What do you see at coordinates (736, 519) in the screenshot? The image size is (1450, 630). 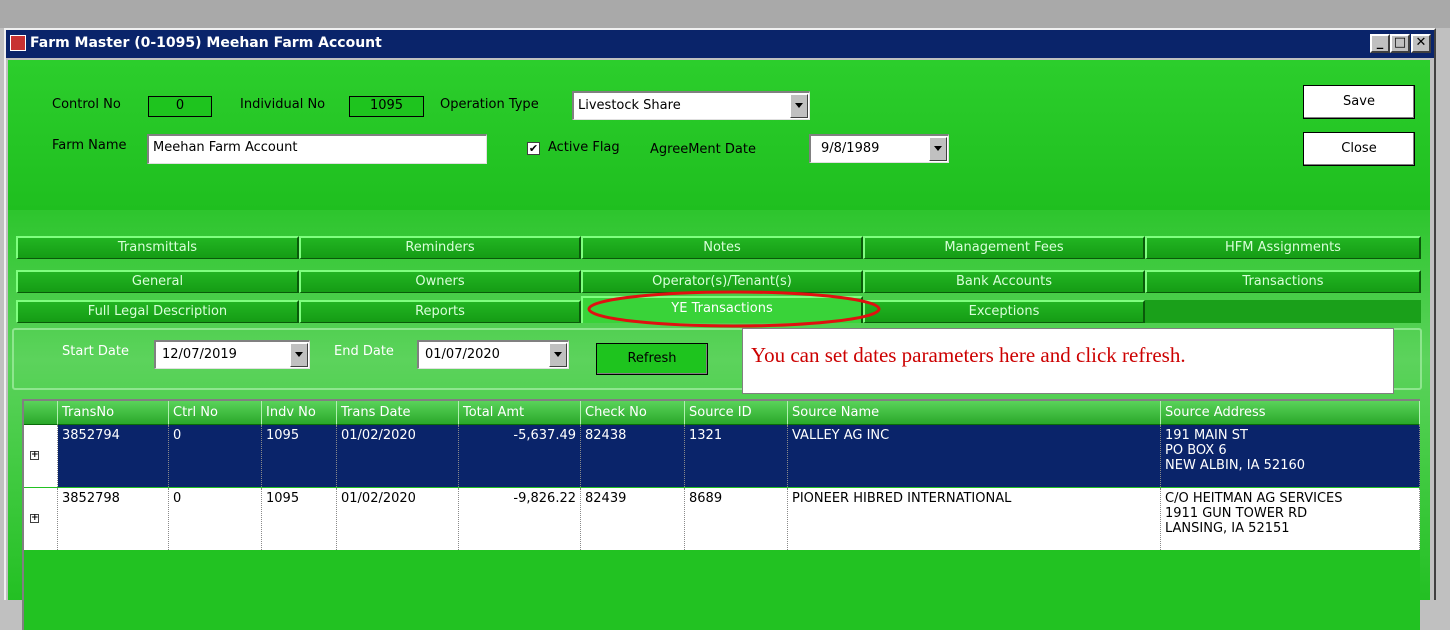 I see `cell-source-id: 8689` at bounding box center [736, 519].